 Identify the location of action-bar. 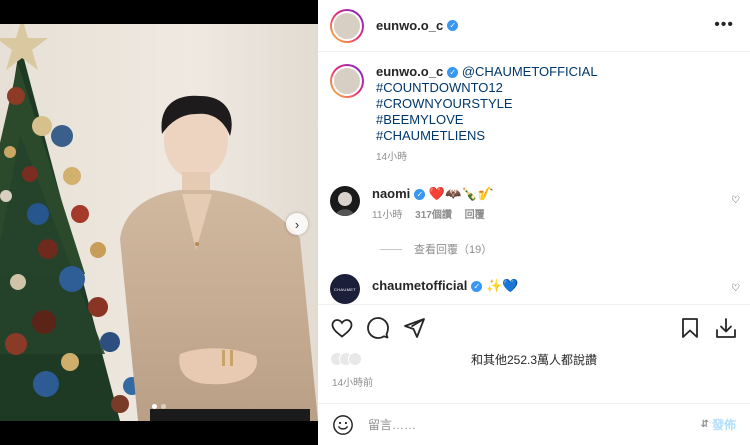
(534, 327).